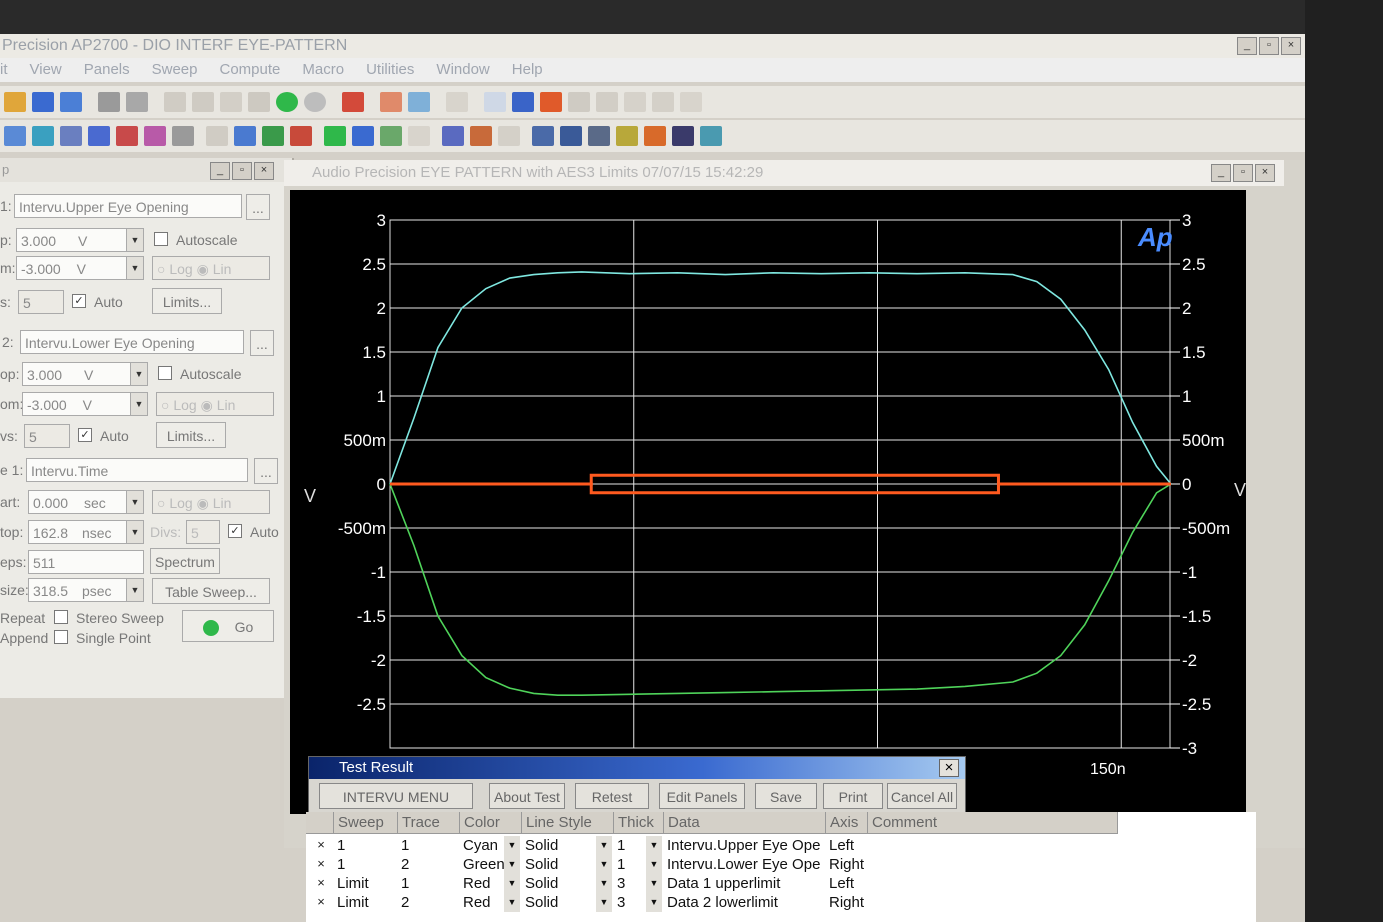 The width and height of the screenshot is (1383, 922). Describe the element at coordinates (231, 102) in the screenshot. I see `copy-icon` at that location.